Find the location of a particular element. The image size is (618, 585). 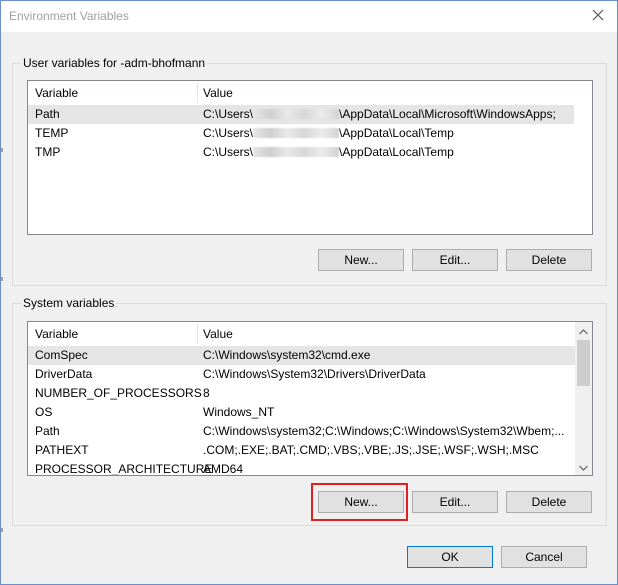

title-bar: Environment Variables is located at coordinates (309, 16).